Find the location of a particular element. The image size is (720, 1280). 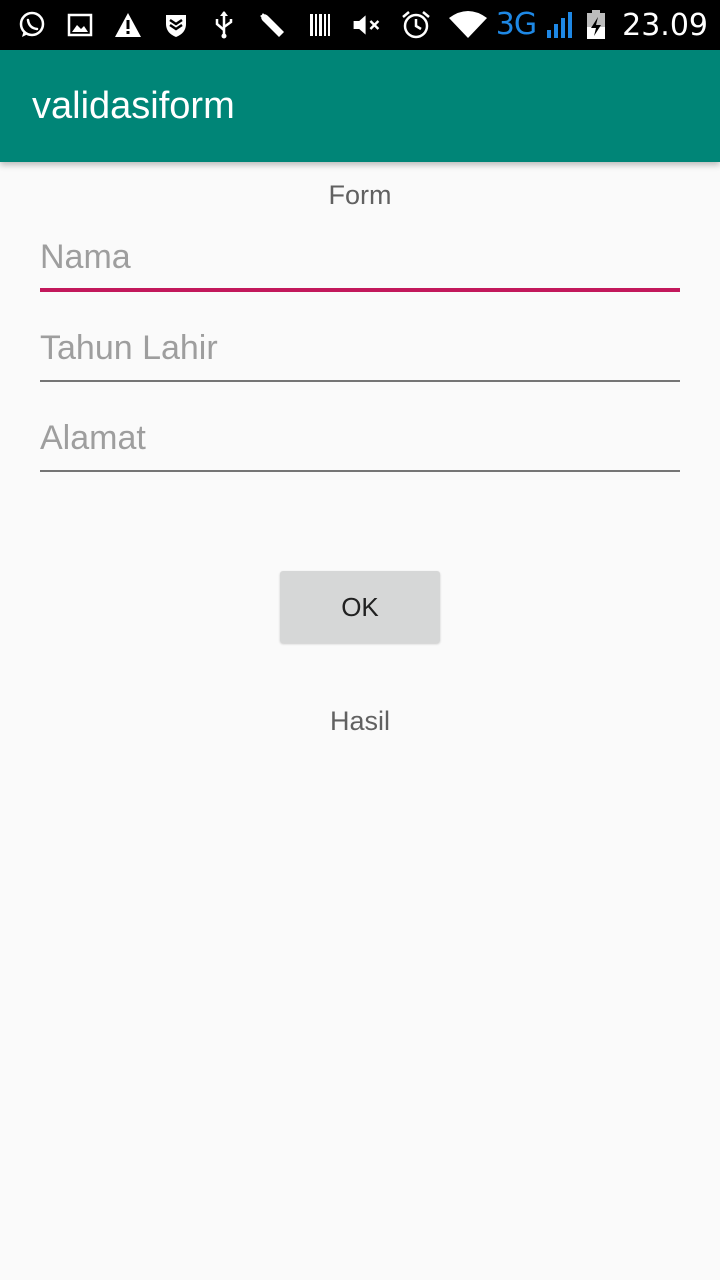

app-bar: validasiform is located at coordinates (360, 106).